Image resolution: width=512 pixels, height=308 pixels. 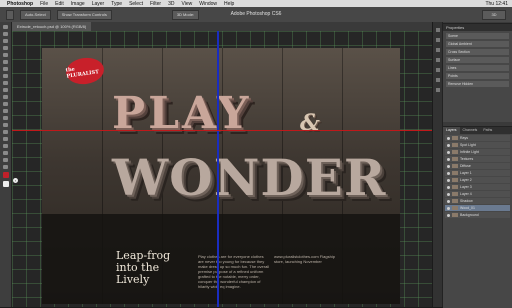 What do you see at coordinates (5, 48) in the screenshot?
I see `quick-select-tool-icon` at bounding box center [5, 48].